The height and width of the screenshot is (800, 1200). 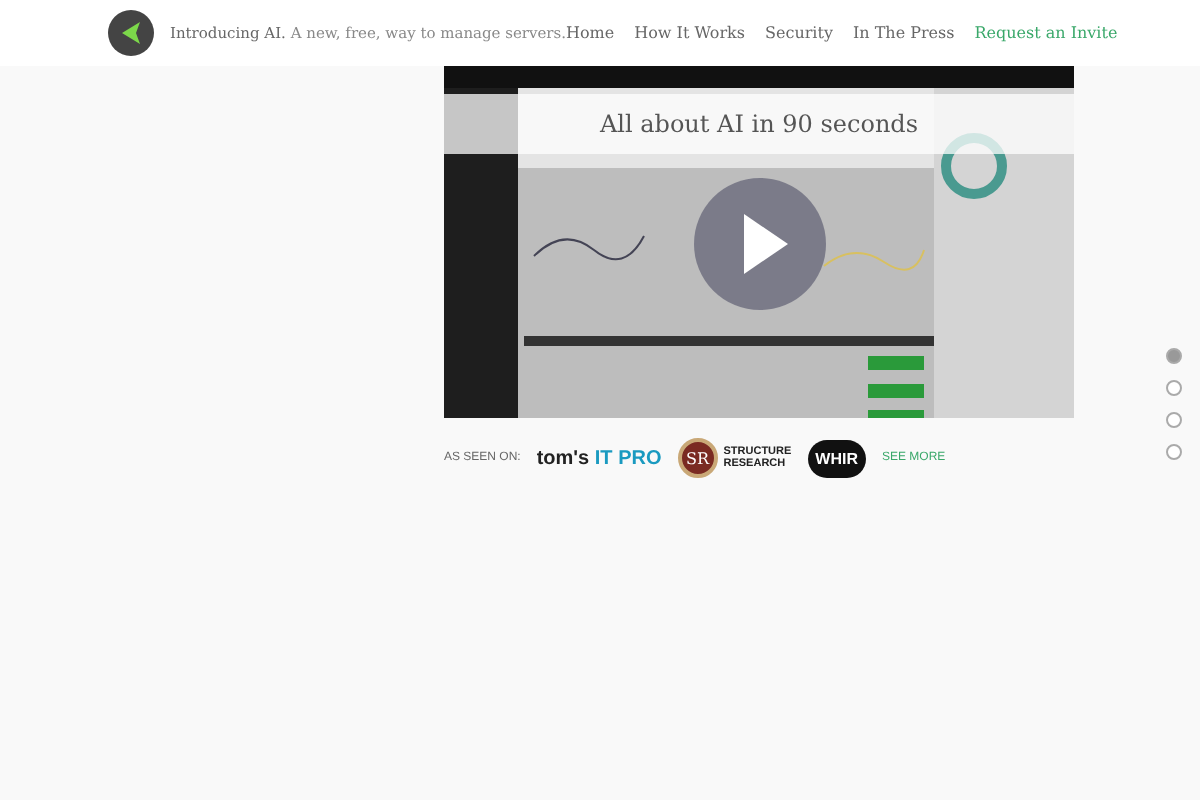 What do you see at coordinates (836, 458) in the screenshot?
I see `press-logo: WHIR` at bounding box center [836, 458].